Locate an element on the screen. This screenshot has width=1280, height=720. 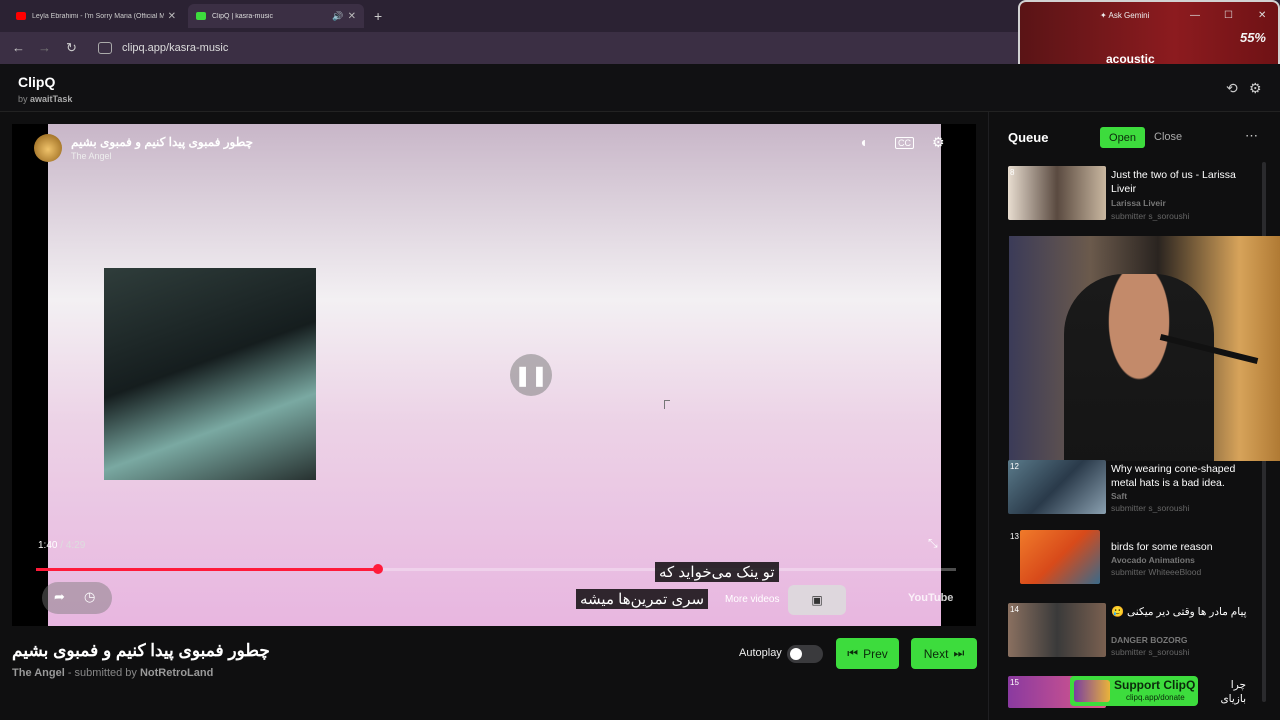
video-meta: The Angel - submitted by NotRetroLand is located at coordinates (113, 673).